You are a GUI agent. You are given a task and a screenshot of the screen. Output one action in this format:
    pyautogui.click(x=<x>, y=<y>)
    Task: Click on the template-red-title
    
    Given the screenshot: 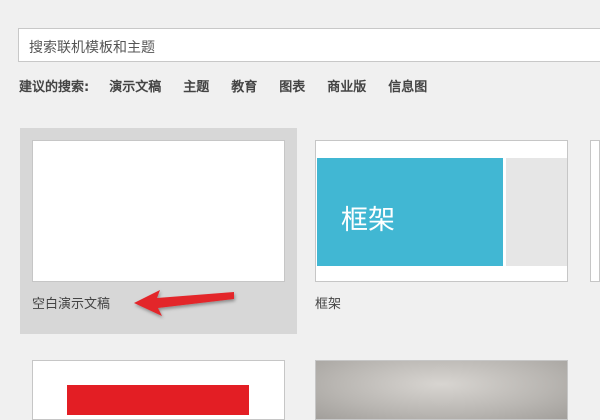 What is the action you would take?
    pyautogui.click(x=158, y=385)
    